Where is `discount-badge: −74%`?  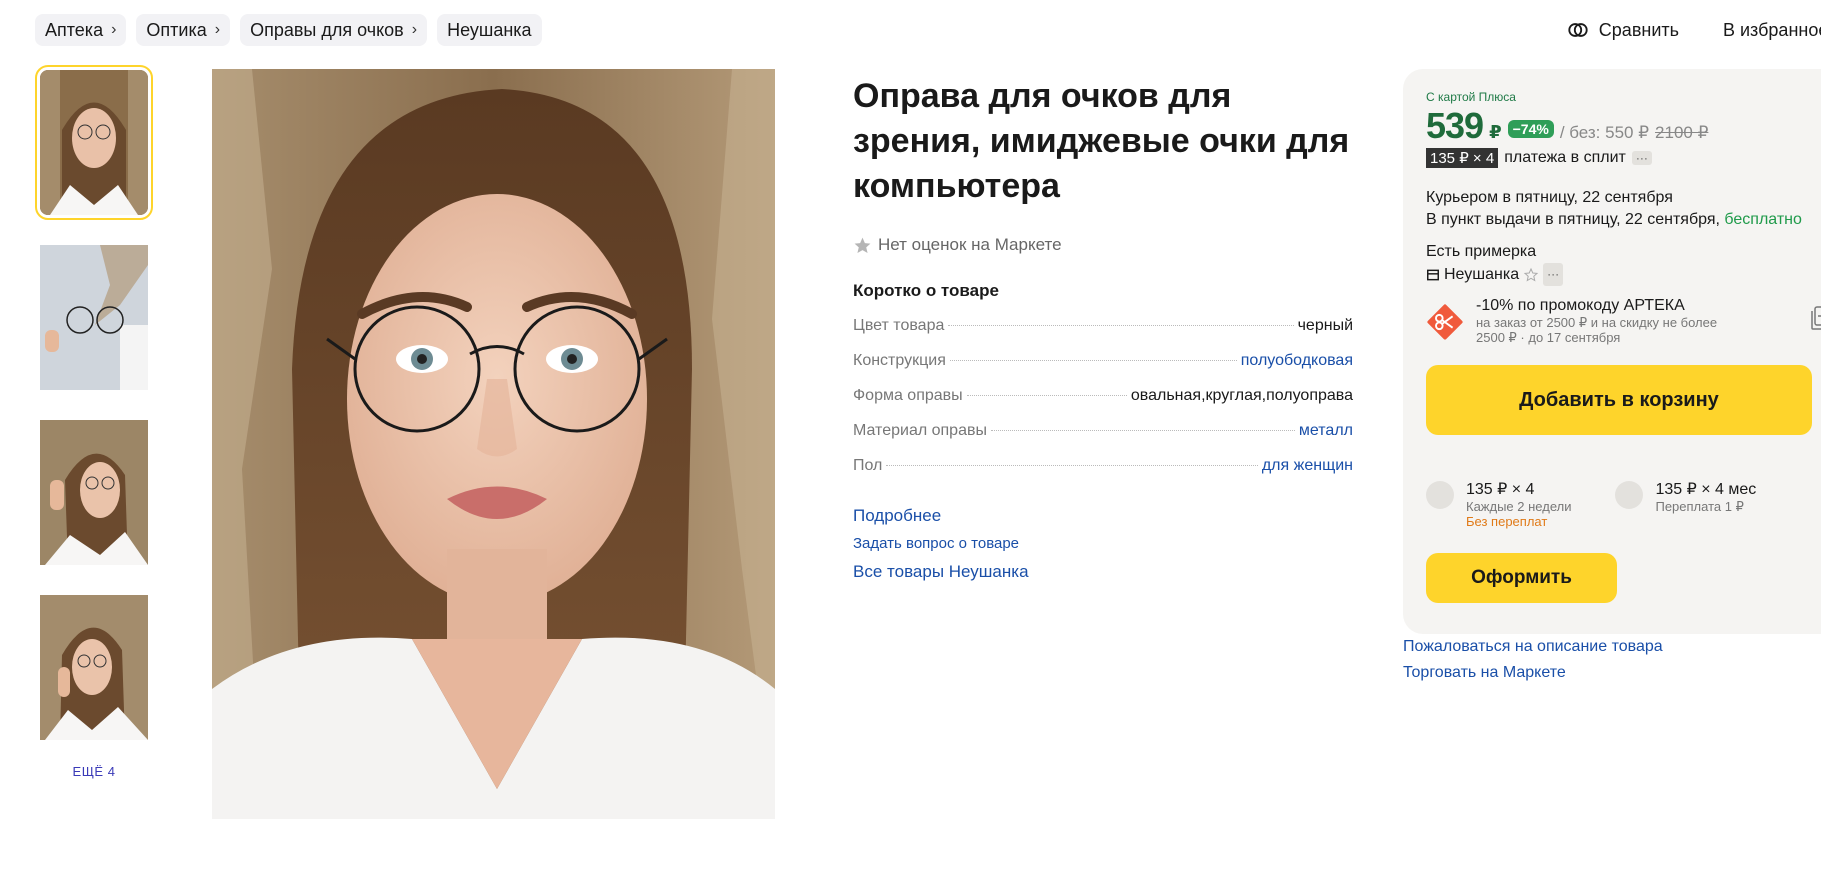
discount-badge: −74% is located at coordinates (1530, 129).